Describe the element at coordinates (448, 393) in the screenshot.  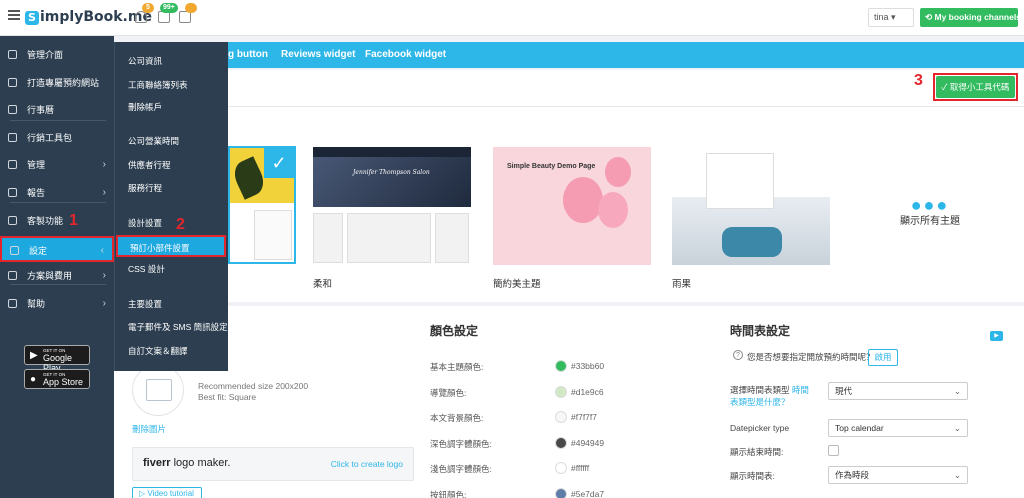
I see `color-label: 導覽顏色:` at that location.